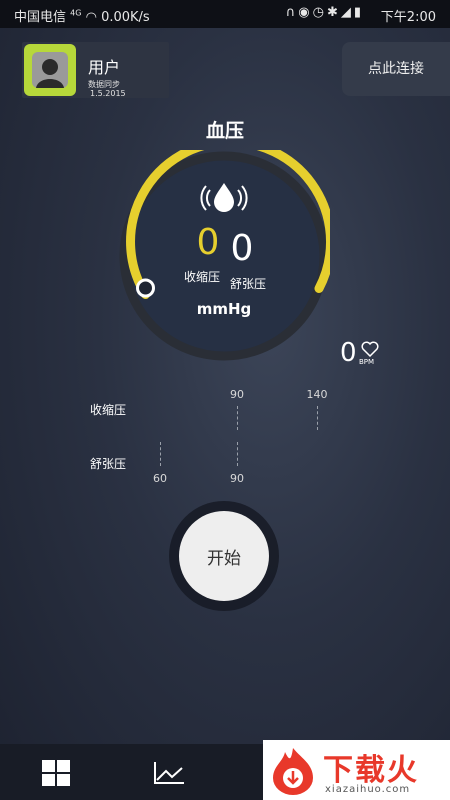 The width and height of the screenshot is (450, 800). I want to click on alarm-icon: ◷, so click(319, 12).